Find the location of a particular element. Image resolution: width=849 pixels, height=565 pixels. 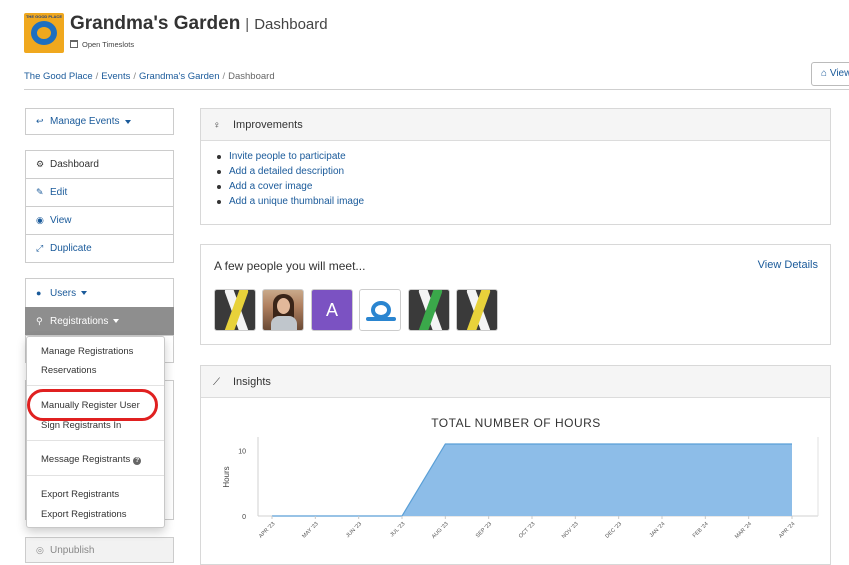

chart-x-tick-label: DEC '23 is located at coordinates (613, 530).